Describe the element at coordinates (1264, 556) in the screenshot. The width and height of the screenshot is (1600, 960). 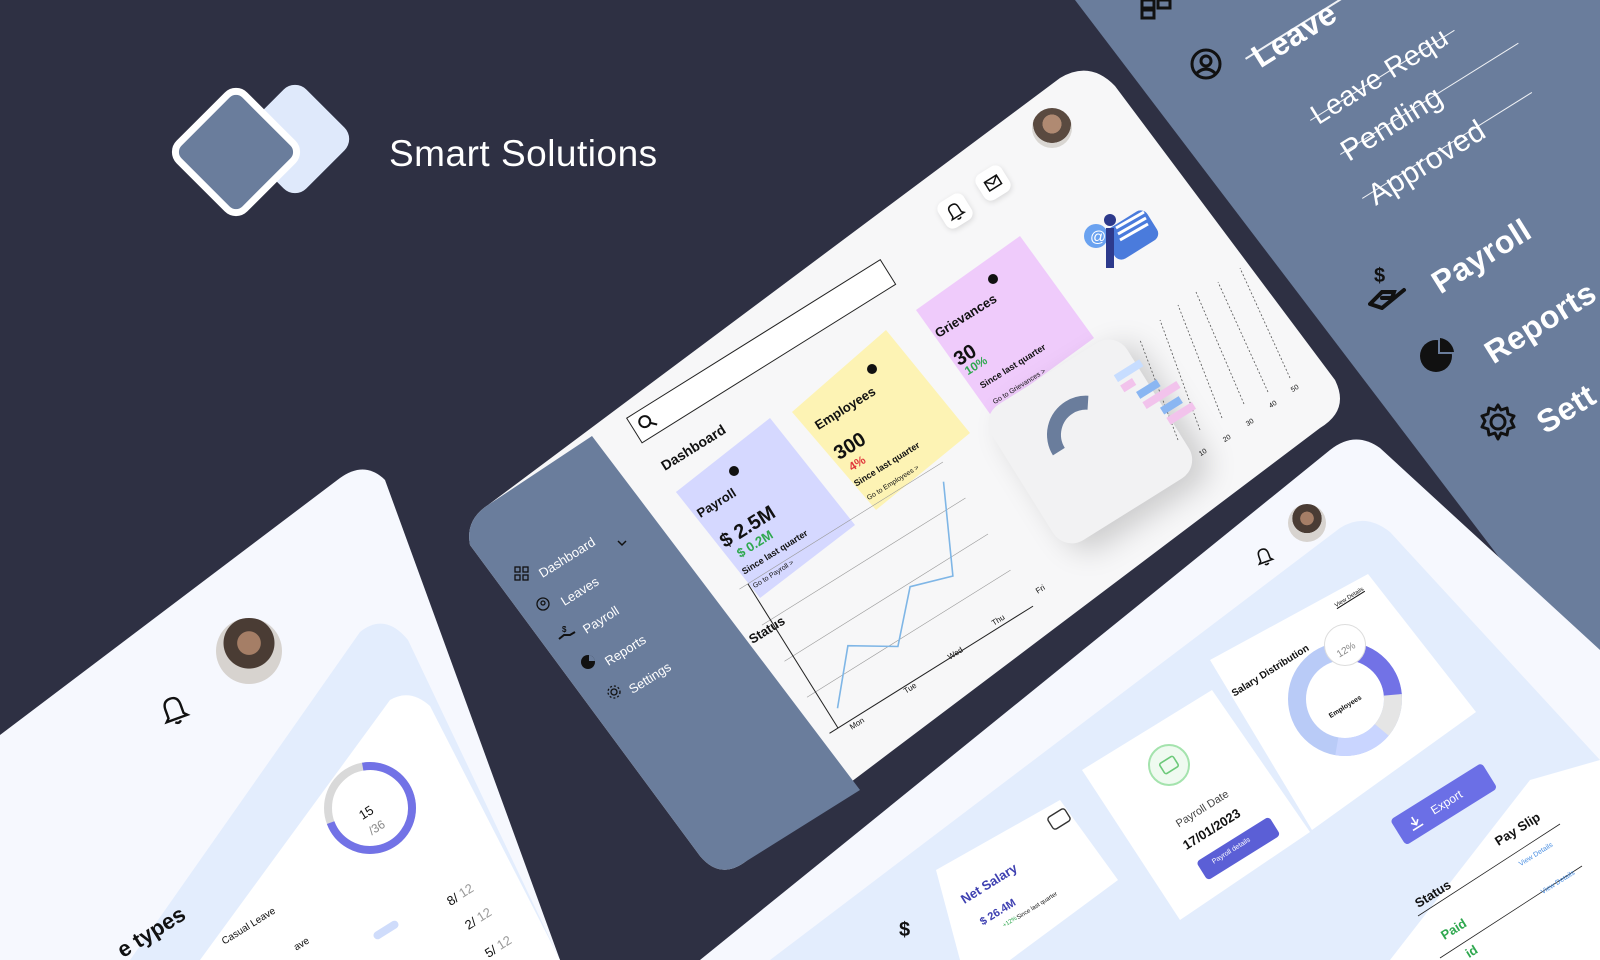
I see `bell-icon` at that location.